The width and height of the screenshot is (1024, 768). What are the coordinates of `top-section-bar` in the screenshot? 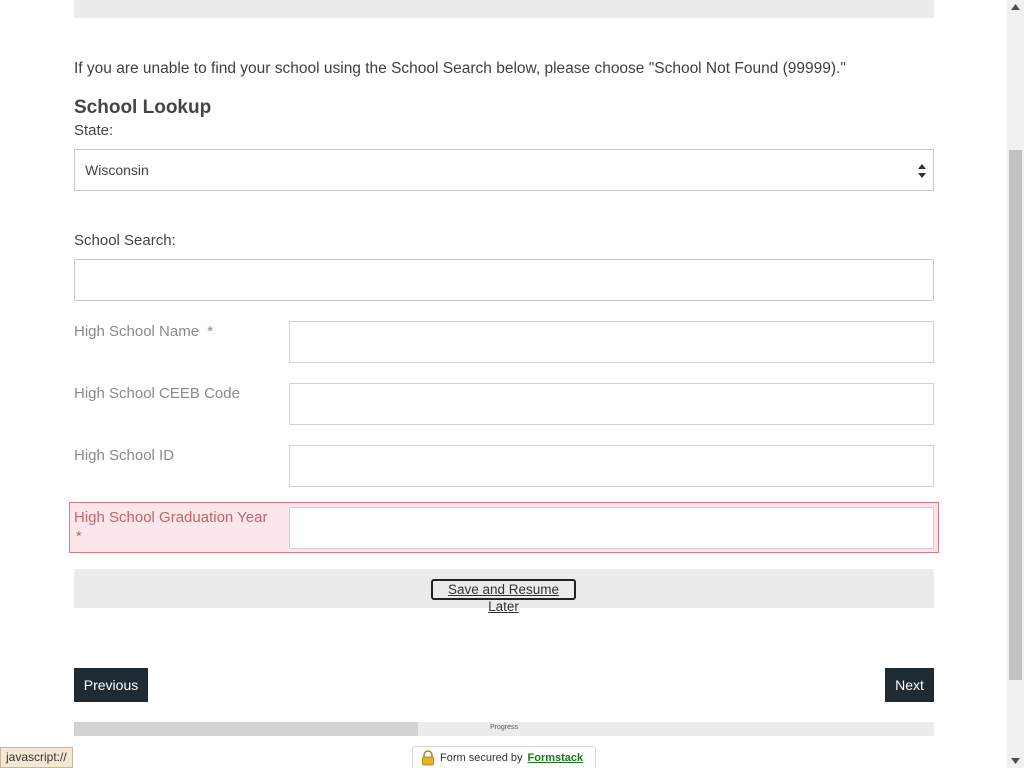 It's located at (504, 9).